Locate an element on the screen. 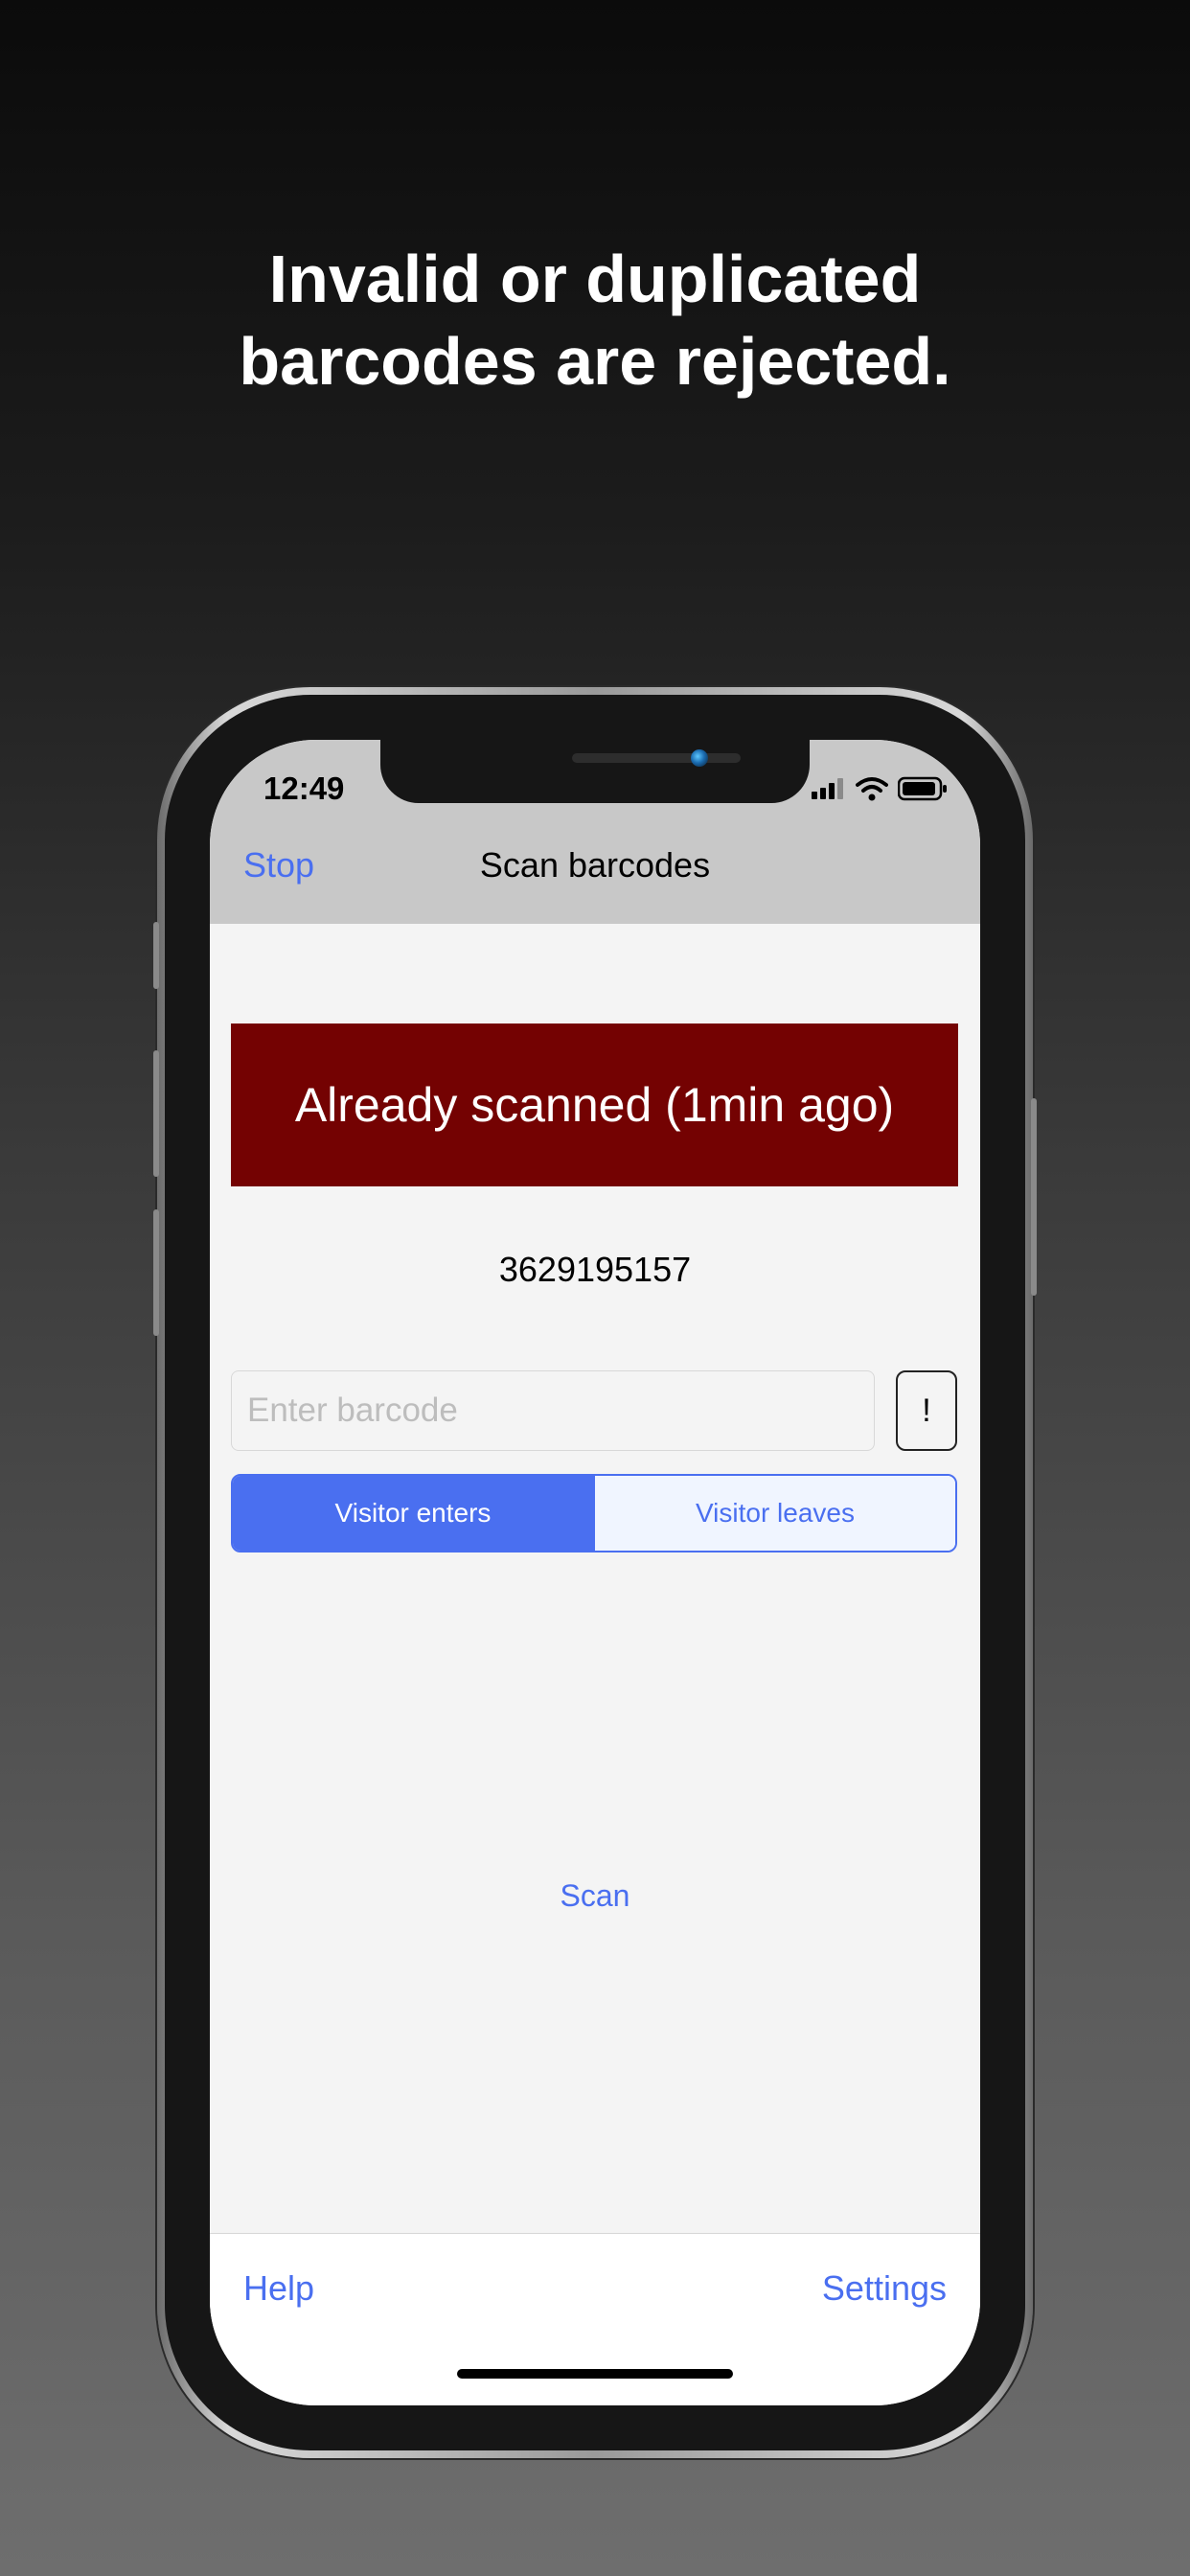  nav-title: Scan barcodes is located at coordinates (595, 865).